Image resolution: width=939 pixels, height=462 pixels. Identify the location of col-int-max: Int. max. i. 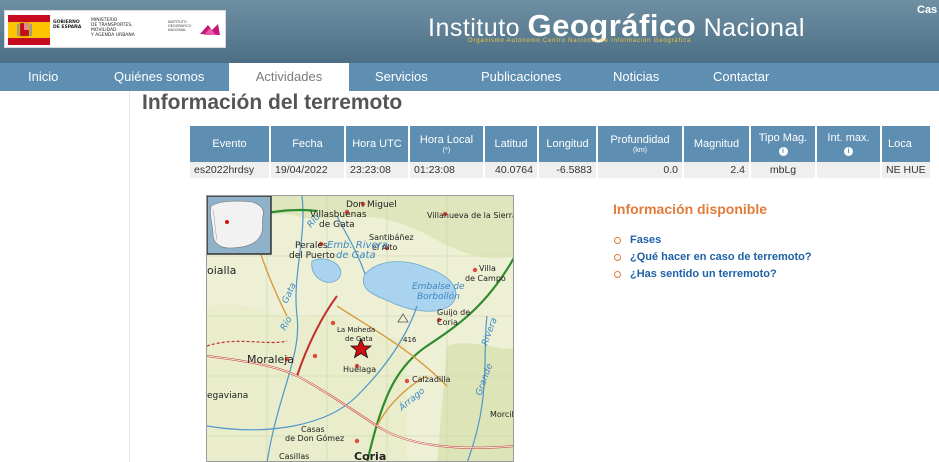
(848, 144).